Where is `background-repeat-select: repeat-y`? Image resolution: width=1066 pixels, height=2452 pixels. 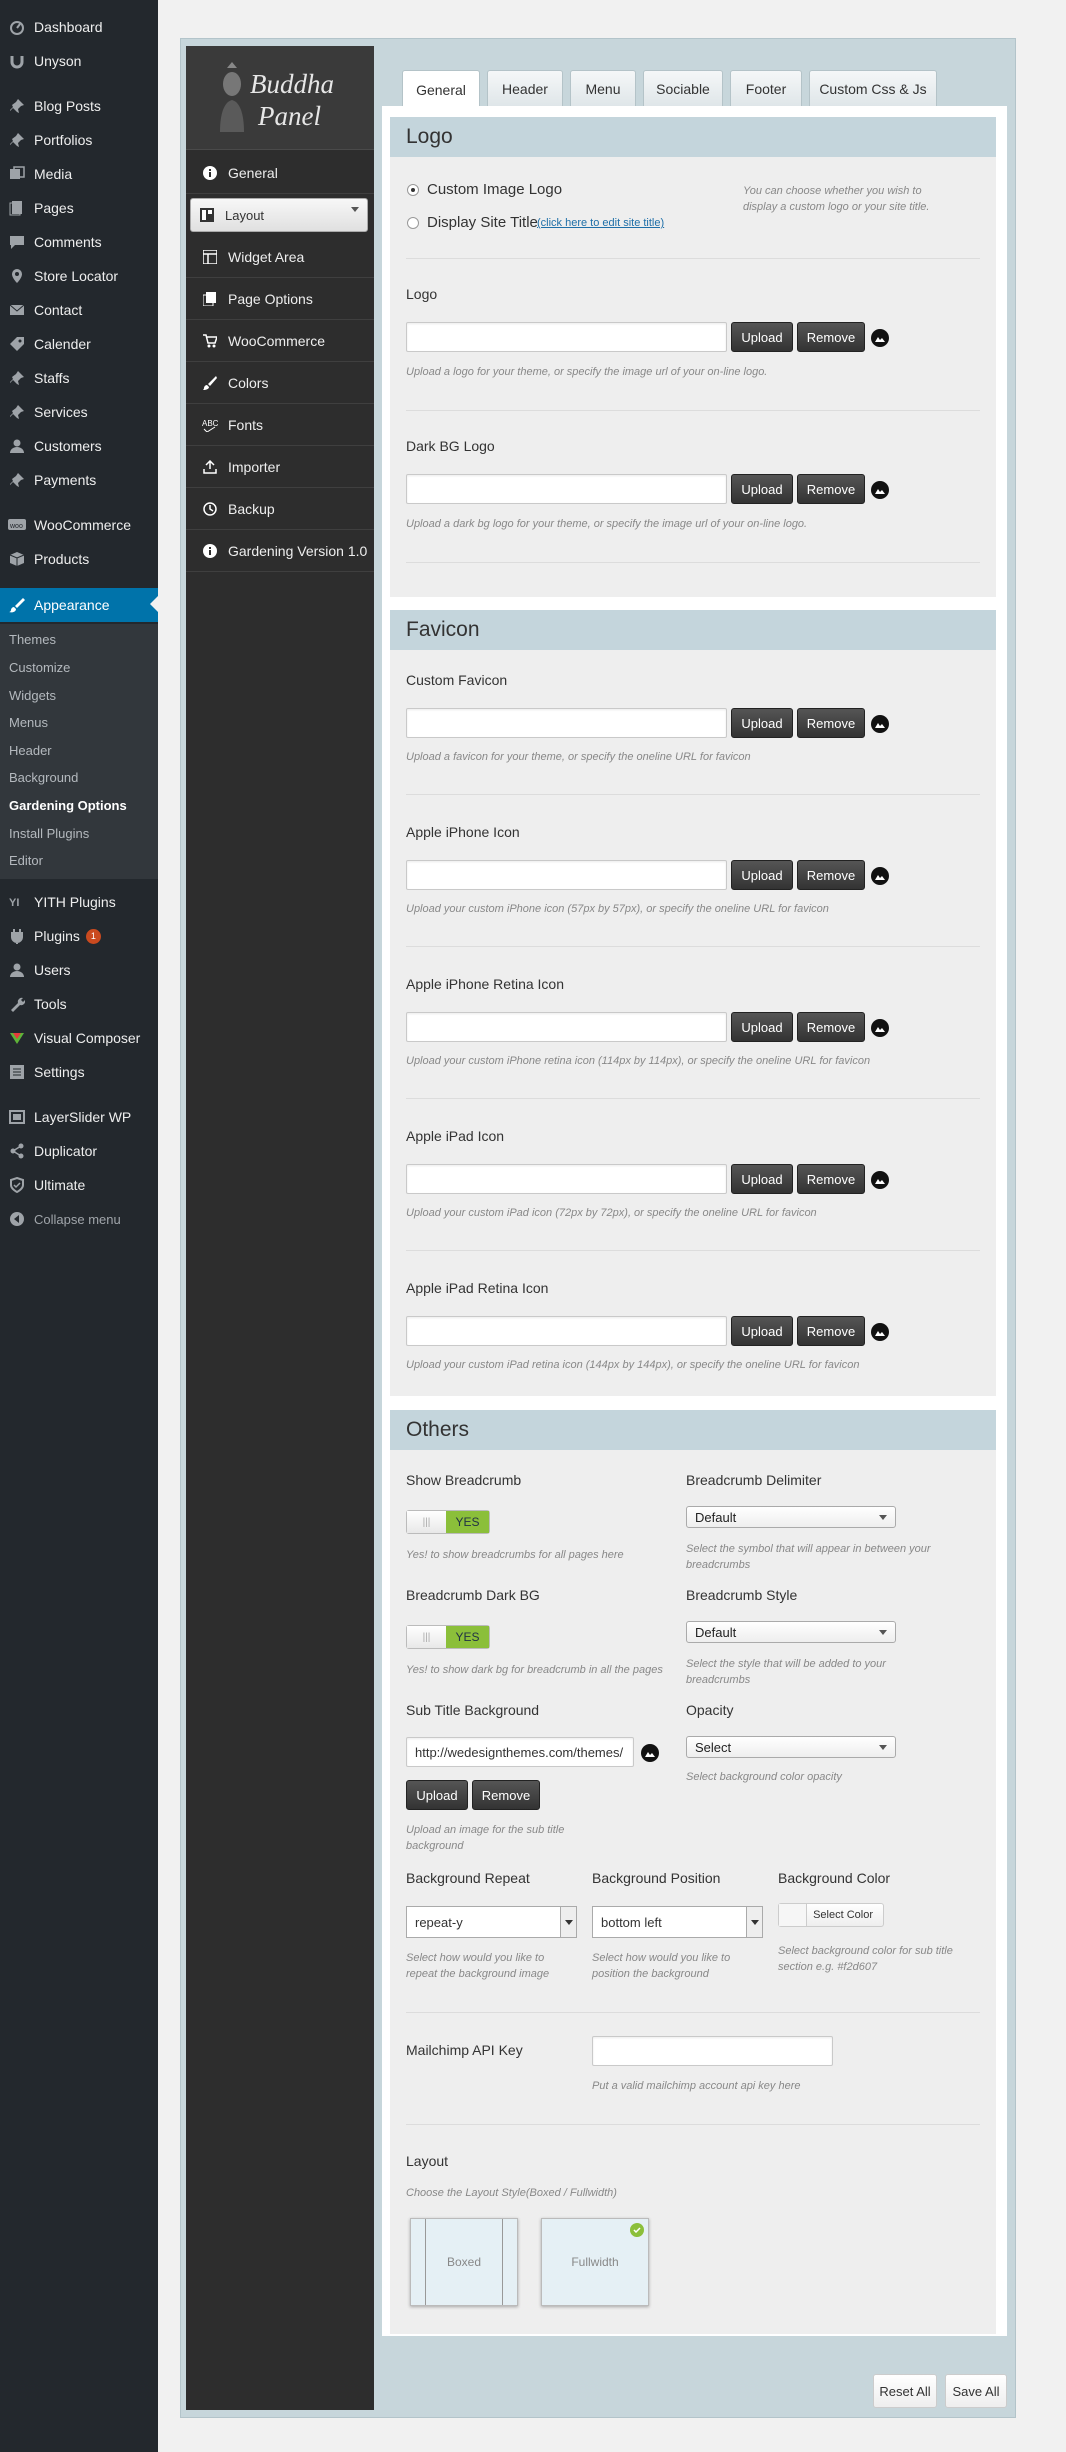
background-repeat-select: repeat-y is located at coordinates (491, 1922).